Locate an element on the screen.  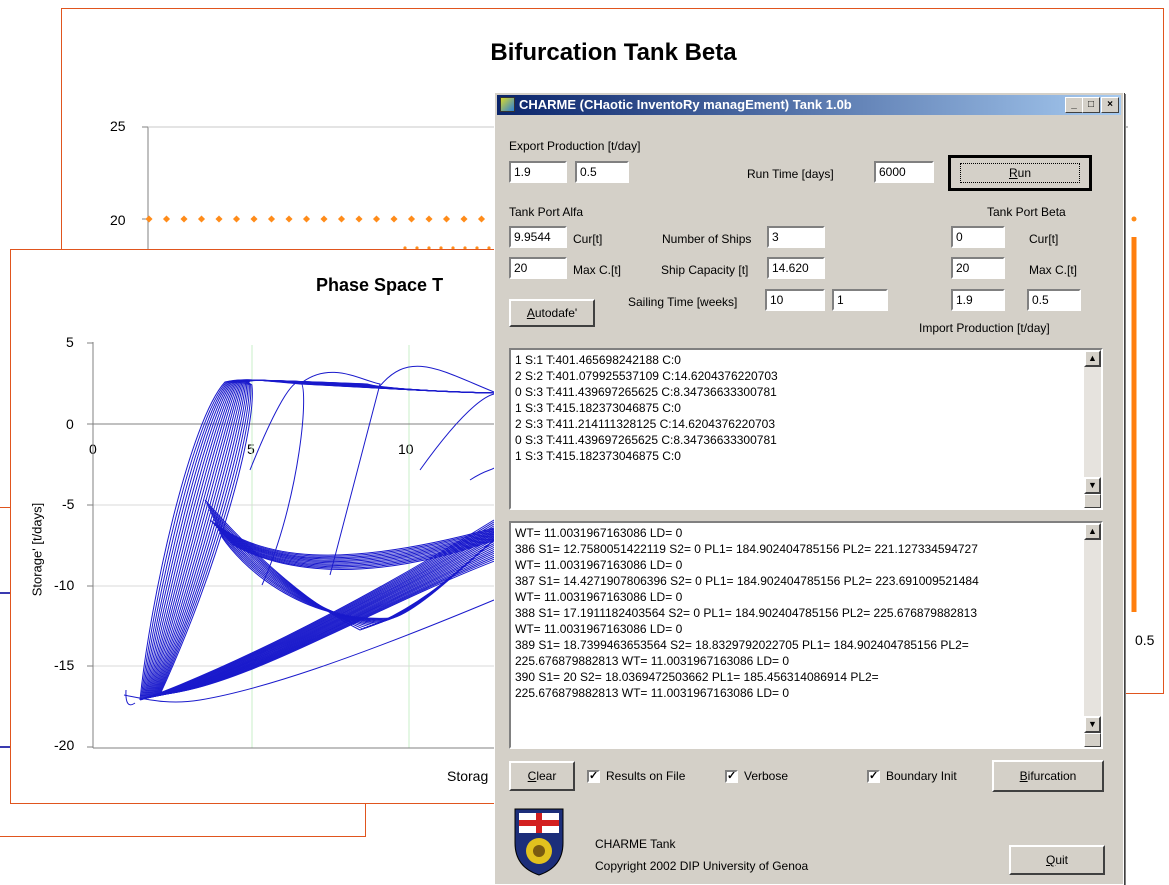
import-production-input-2: 0.5 is located at coordinates (1054, 300).